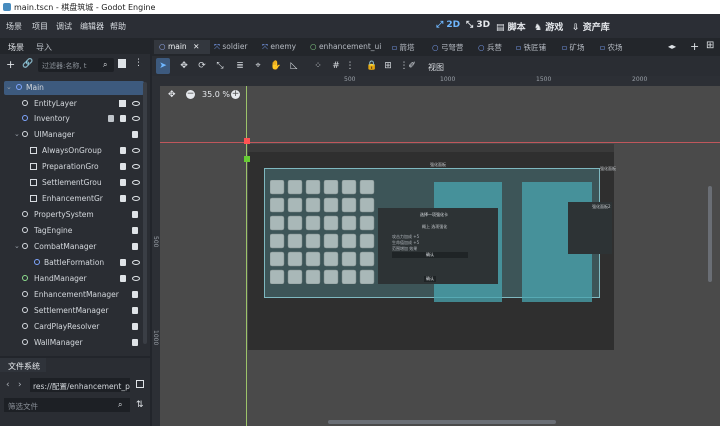 The width and height of the screenshot is (720, 426). Describe the element at coordinates (74, 263) in the screenshot. I see `tree-node-battleformation: BattleFormation` at that location.